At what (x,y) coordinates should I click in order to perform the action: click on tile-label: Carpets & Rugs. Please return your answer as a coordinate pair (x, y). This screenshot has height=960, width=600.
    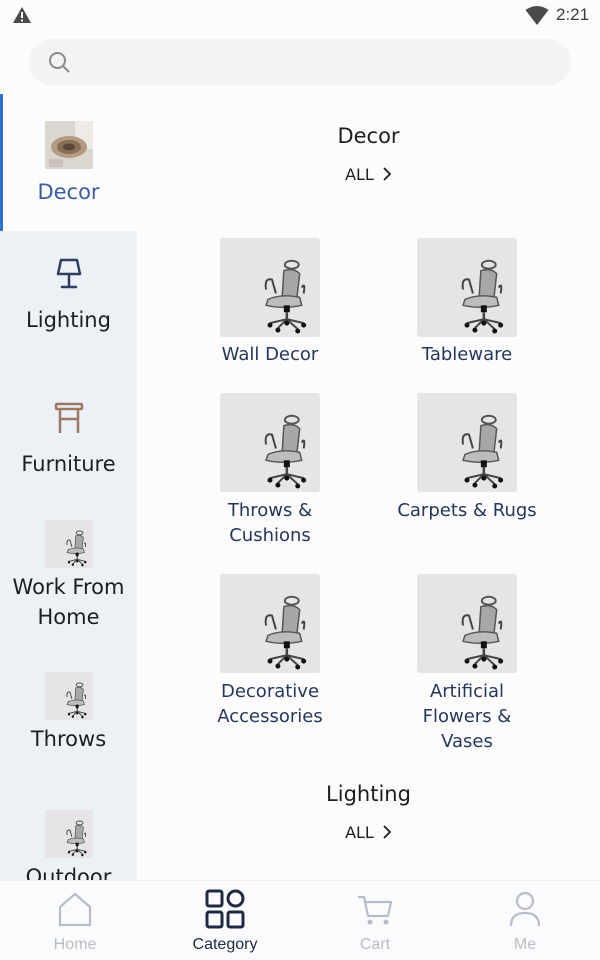
    Looking at the image, I should click on (467, 510).